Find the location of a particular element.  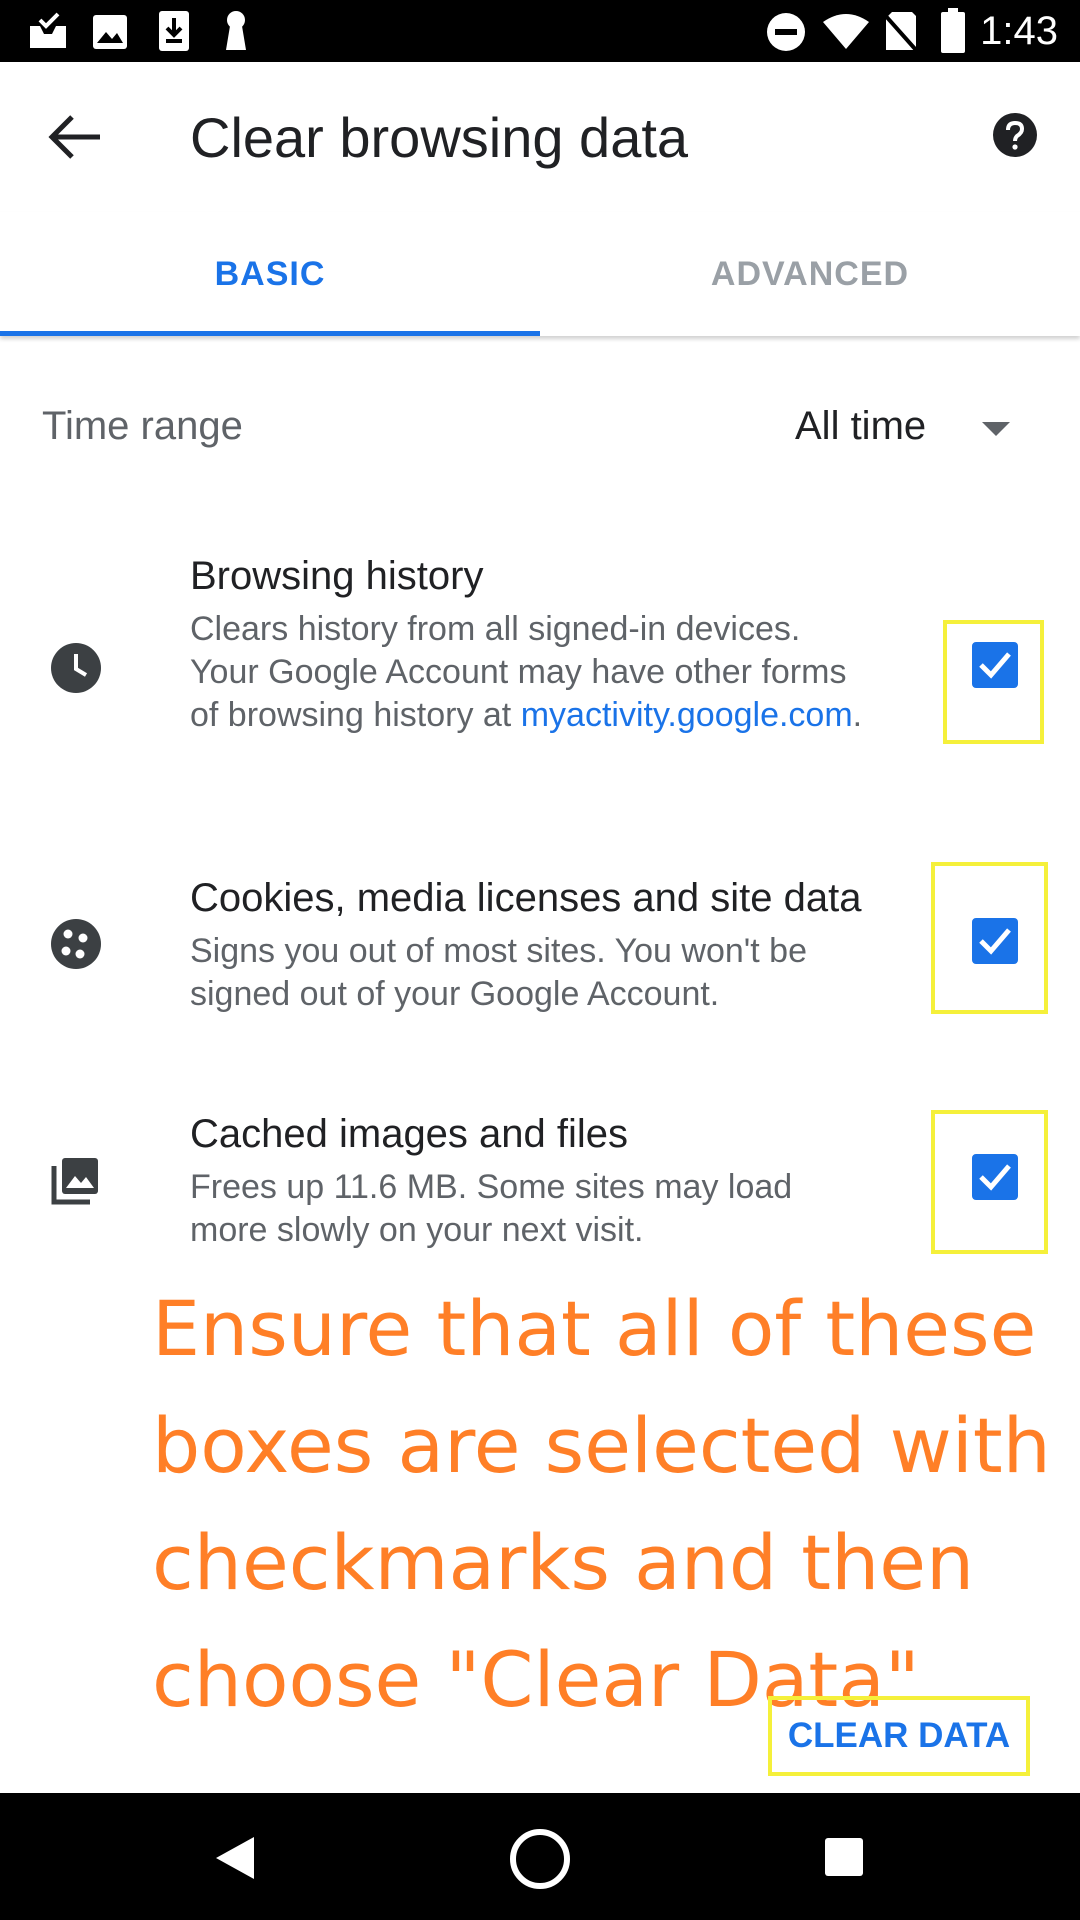

clear-data-button: CLEAR DATA is located at coordinates (899, 1736).